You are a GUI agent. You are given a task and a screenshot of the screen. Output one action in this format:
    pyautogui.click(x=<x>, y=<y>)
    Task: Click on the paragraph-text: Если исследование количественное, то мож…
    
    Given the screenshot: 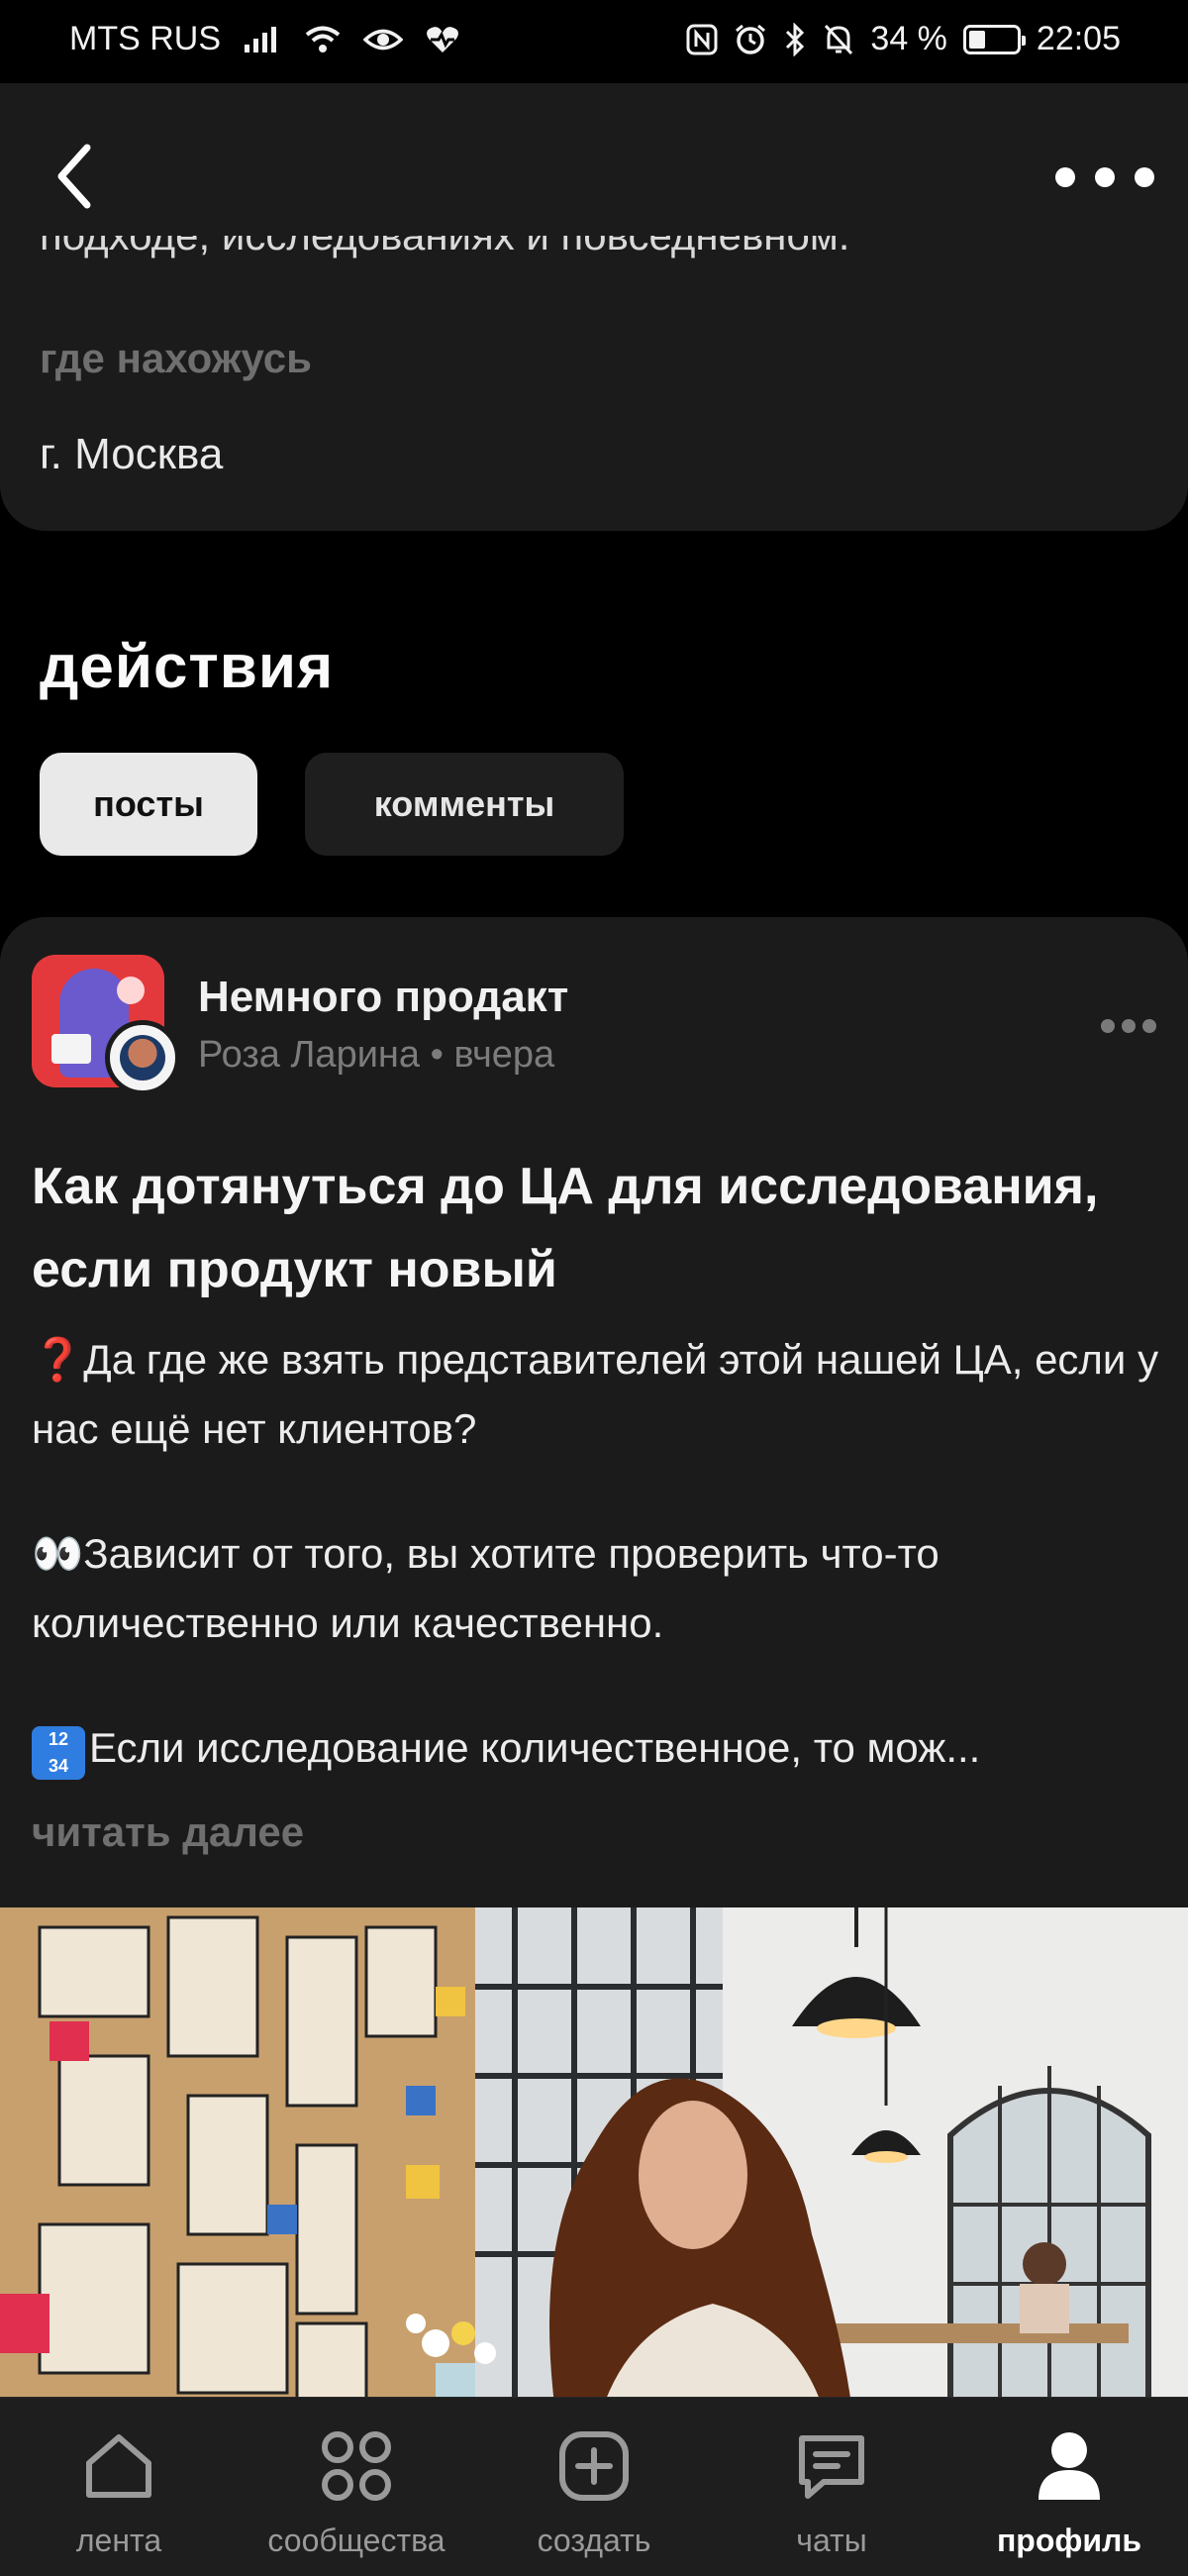 What is the action you would take?
    pyautogui.click(x=535, y=1747)
    